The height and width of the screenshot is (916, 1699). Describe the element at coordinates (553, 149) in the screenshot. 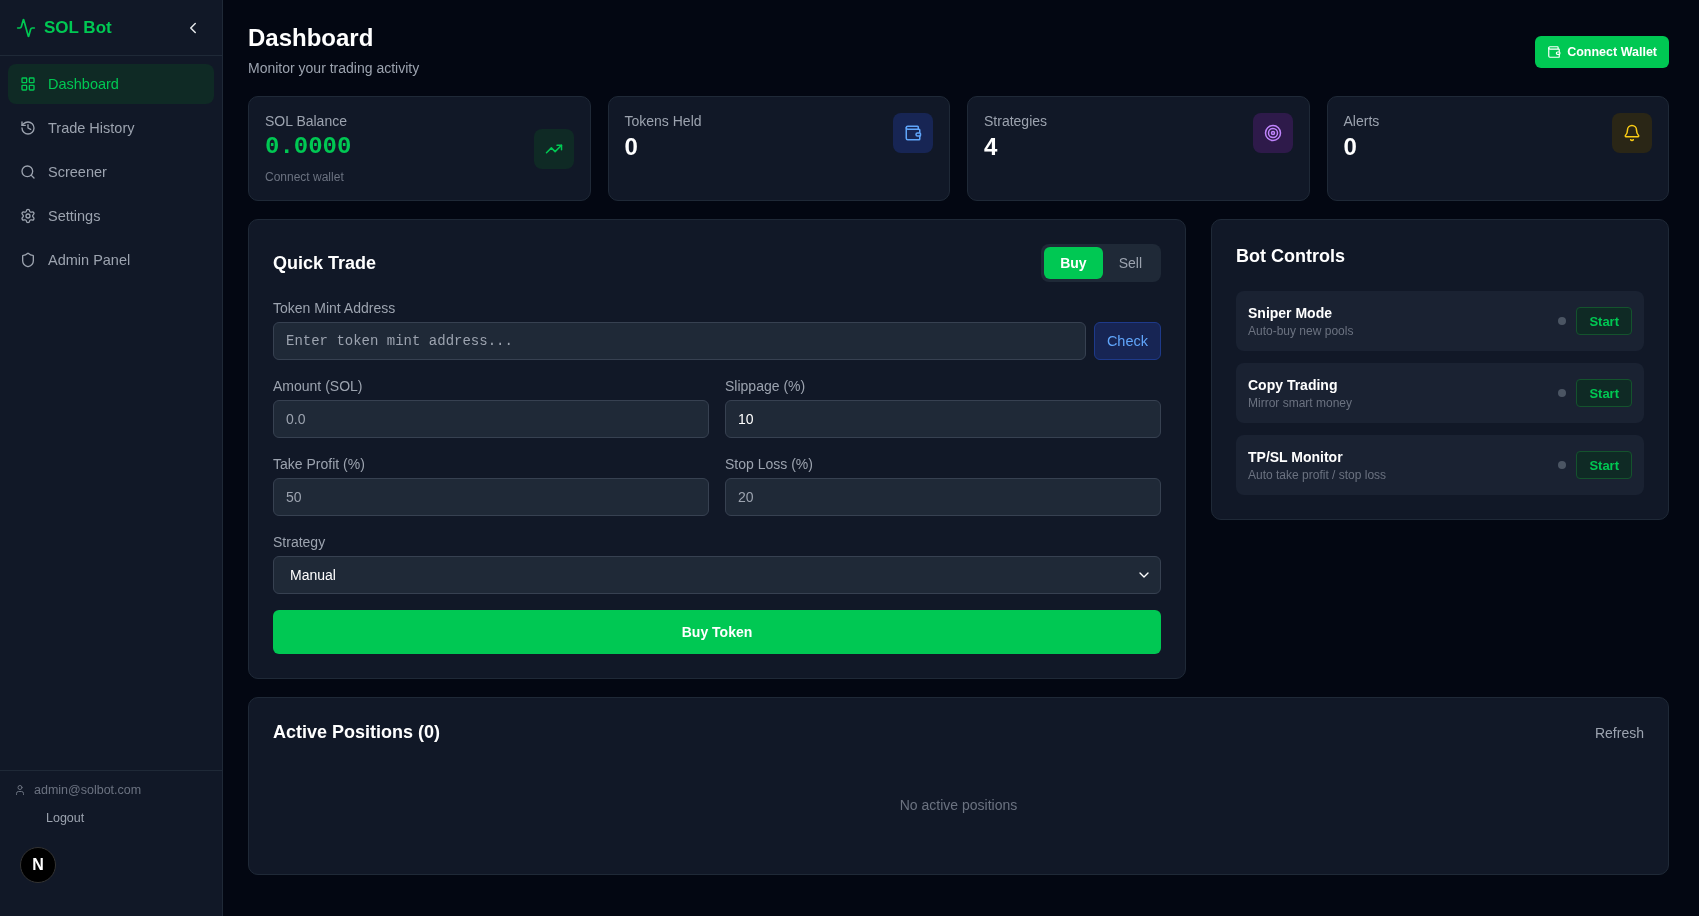

I see `trending-up-icon` at that location.